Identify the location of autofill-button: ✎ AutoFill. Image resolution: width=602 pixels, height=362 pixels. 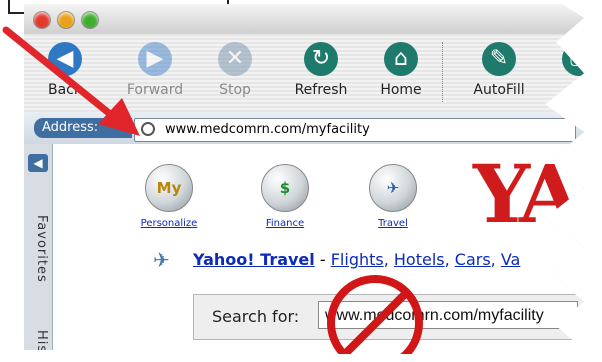
(499, 70).